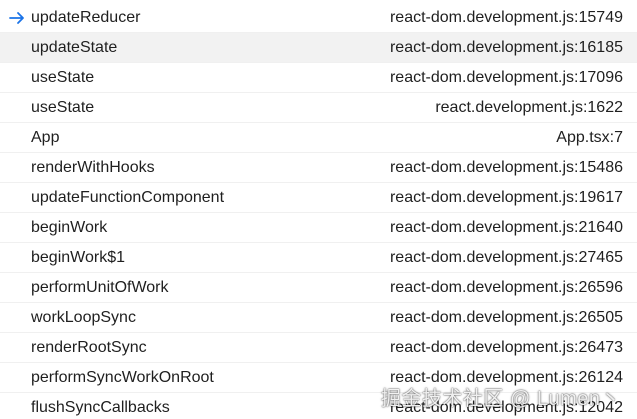  Describe the element at coordinates (318, 78) in the screenshot. I see `stack-frame-row-2: useState react-dom.development.js:17096` at that location.